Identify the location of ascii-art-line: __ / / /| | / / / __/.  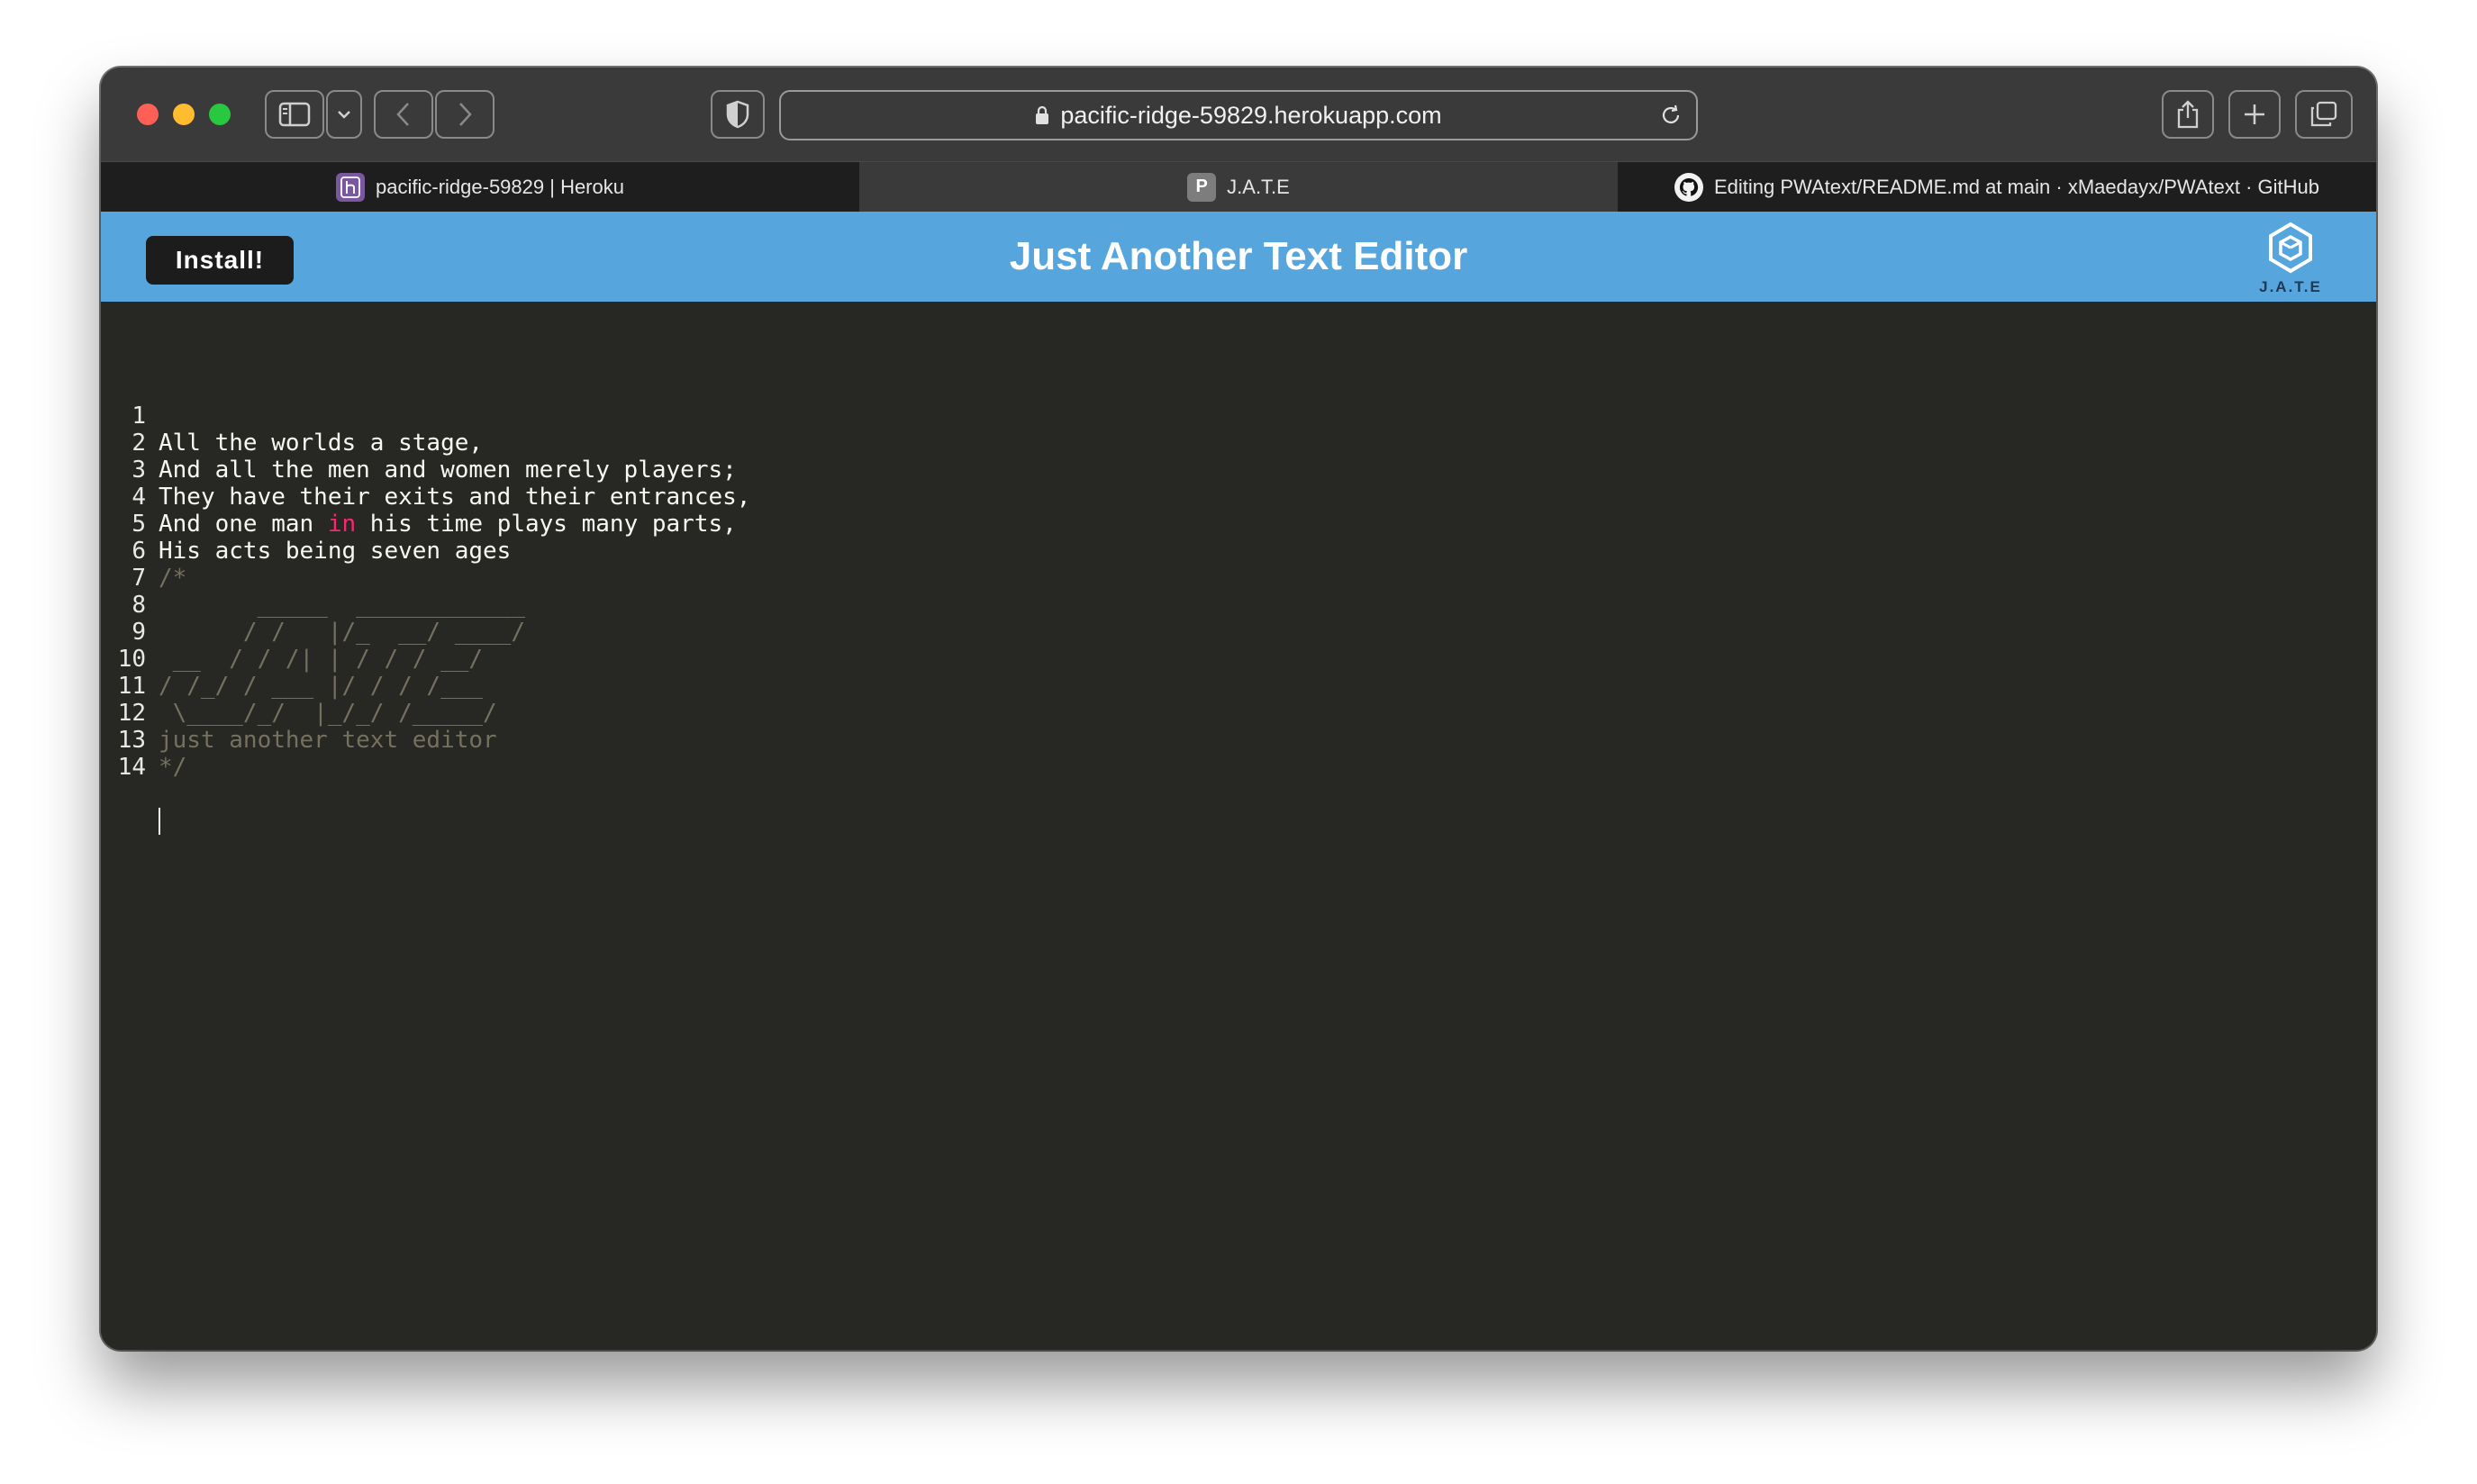
(322, 660).